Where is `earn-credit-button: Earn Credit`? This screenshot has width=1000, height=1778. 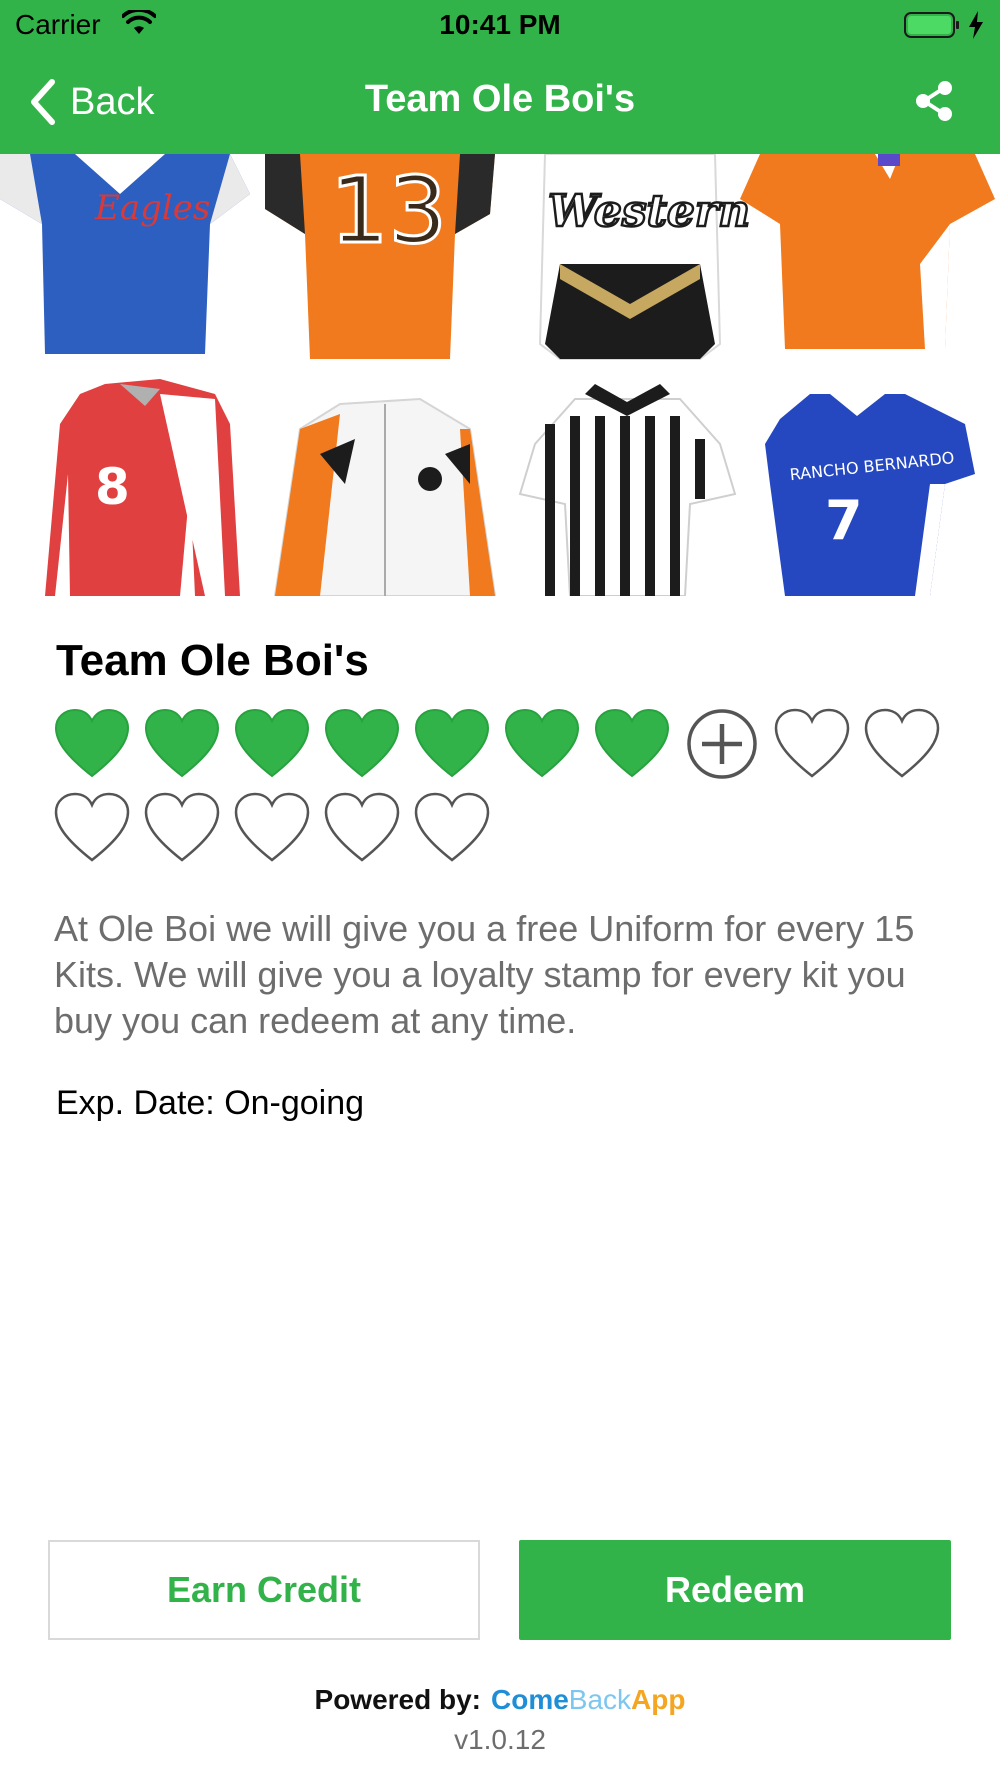
earn-credit-button: Earn Credit is located at coordinates (264, 1590).